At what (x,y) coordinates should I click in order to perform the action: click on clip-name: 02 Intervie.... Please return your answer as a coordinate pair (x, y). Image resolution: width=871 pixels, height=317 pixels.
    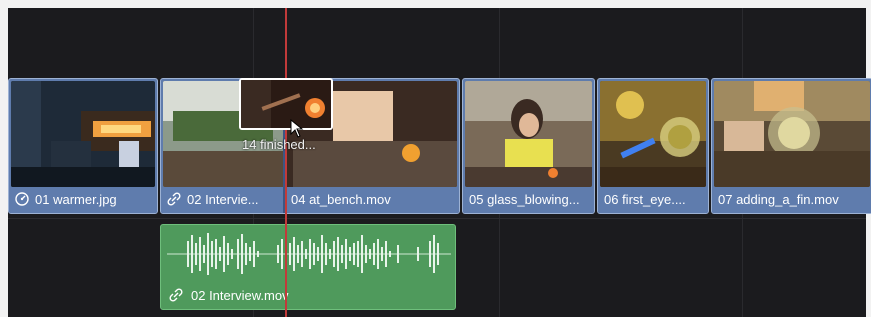
    Looking at the image, I should click on (223, 199).